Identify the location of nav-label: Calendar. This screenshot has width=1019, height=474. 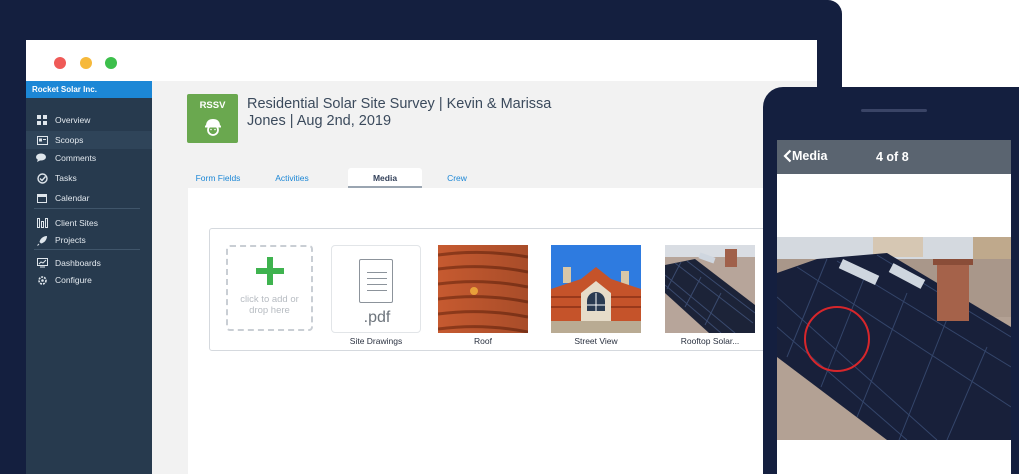
(72, 198).